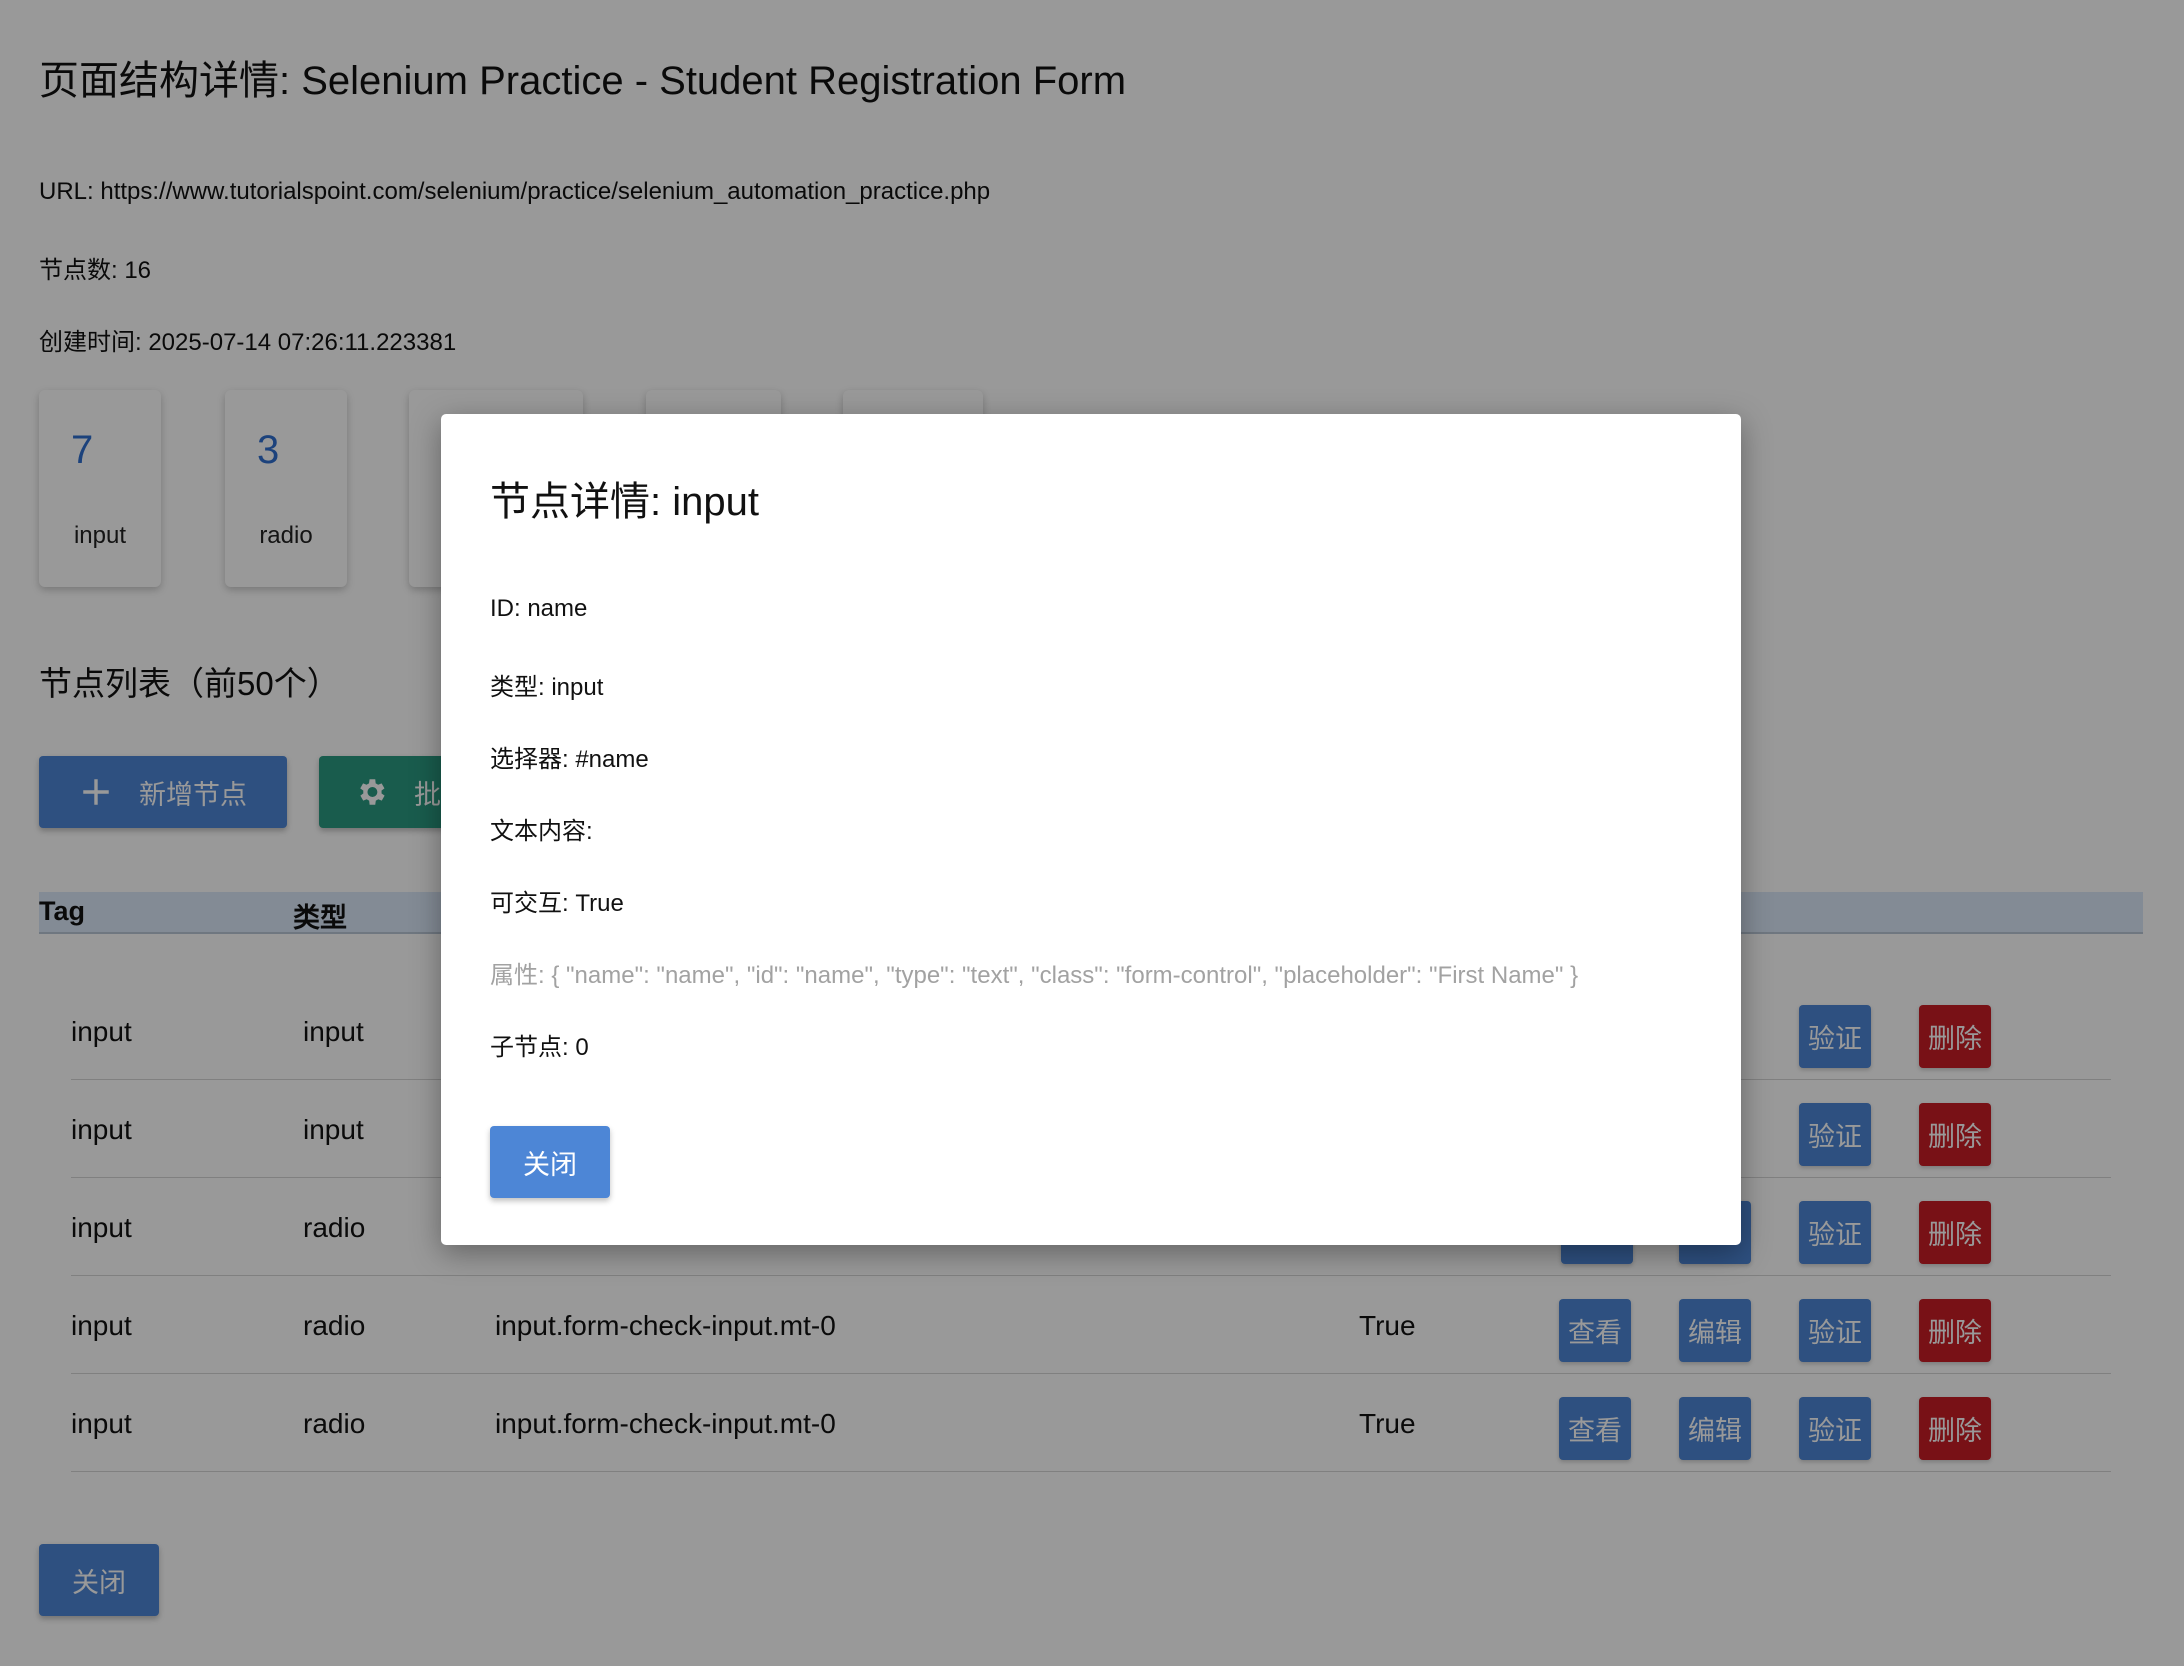 The height and width of the screenshot is (1666, 2184). What do you see at coordinates (557, 903) in the screenshot?
I see `node-interactive: 可交互: True` at bounding box center [557, 903].